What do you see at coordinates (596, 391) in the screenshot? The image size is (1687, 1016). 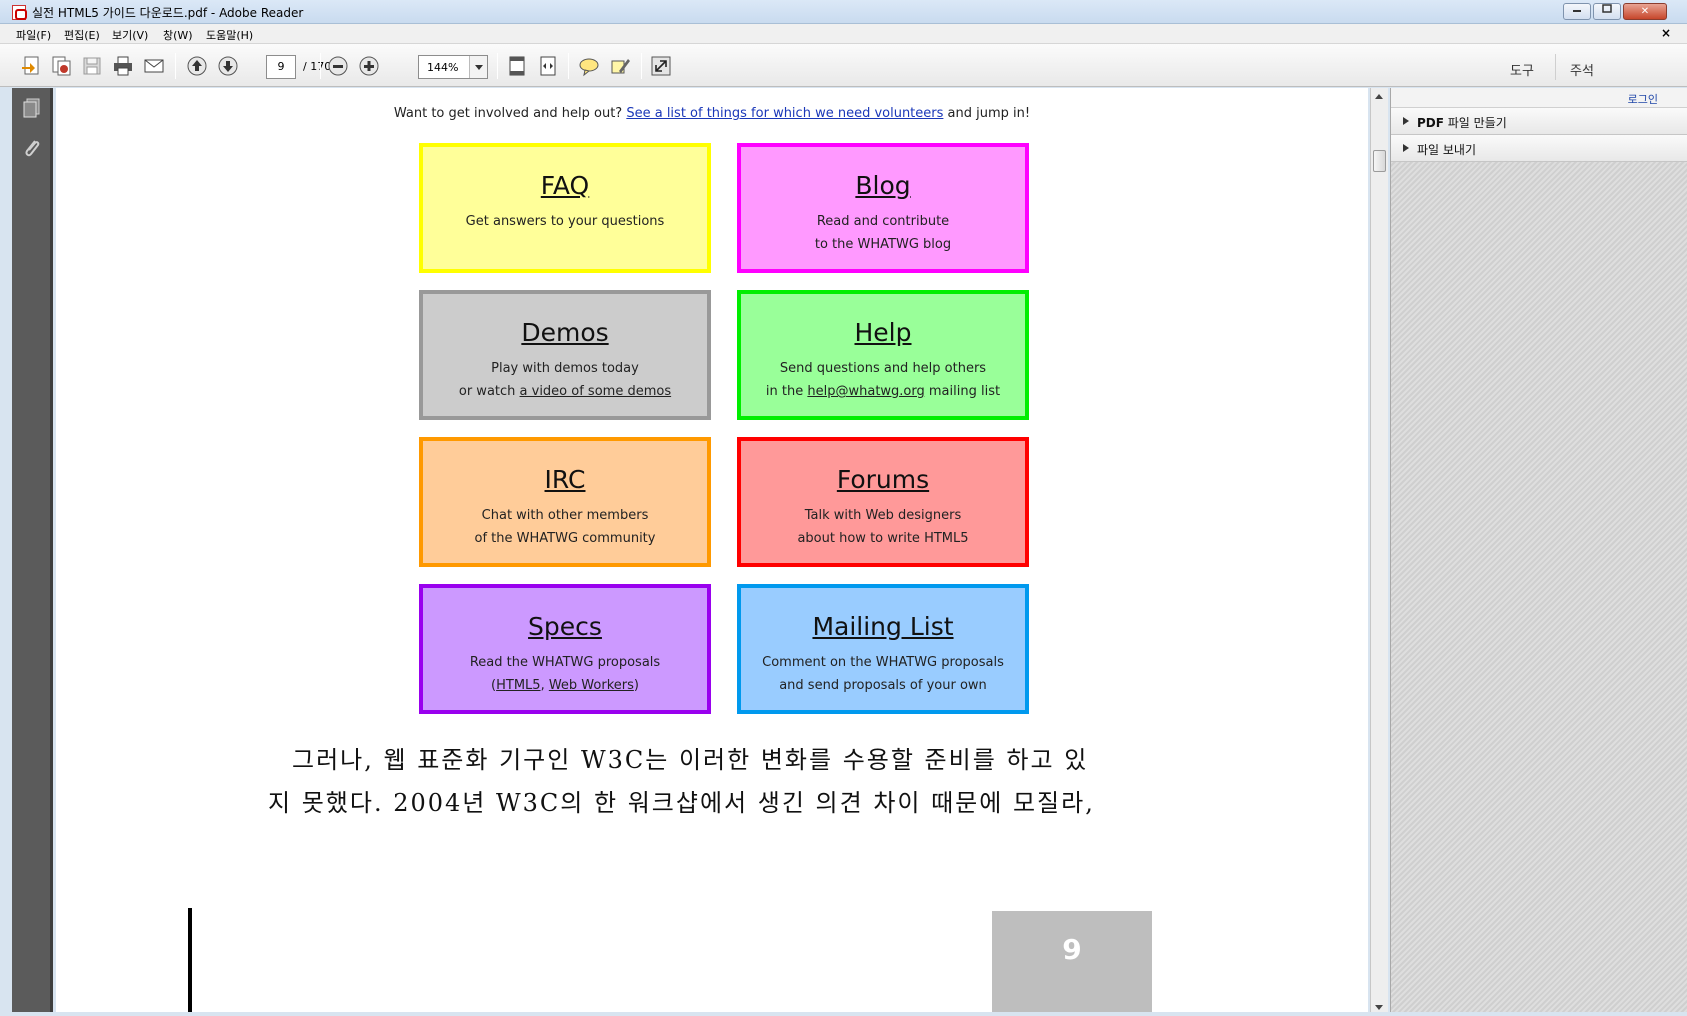 I see `demo-video-link: a video of some demos` at bounding box center [596, 391].